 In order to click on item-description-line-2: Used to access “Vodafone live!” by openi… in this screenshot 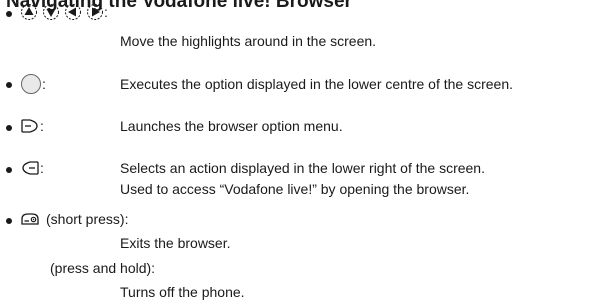, I will do `click(295, 189)`.